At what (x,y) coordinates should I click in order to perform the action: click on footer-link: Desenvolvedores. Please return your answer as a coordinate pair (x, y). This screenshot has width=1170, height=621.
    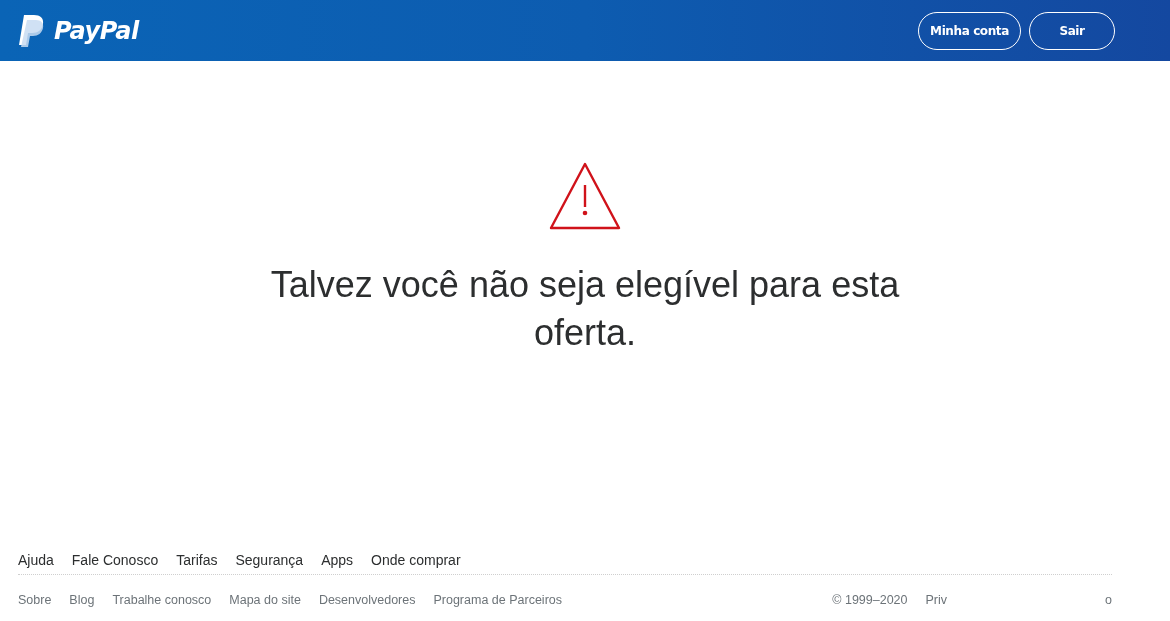
    Looking at the image, I should click on (367, 600).